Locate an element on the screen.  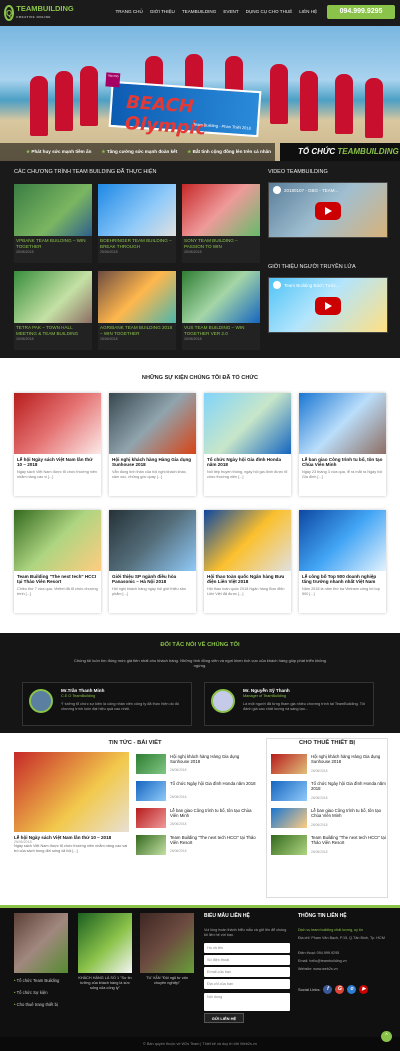
hero-tag-a: TỔ CHỨC is located at coordinates (317, 151).